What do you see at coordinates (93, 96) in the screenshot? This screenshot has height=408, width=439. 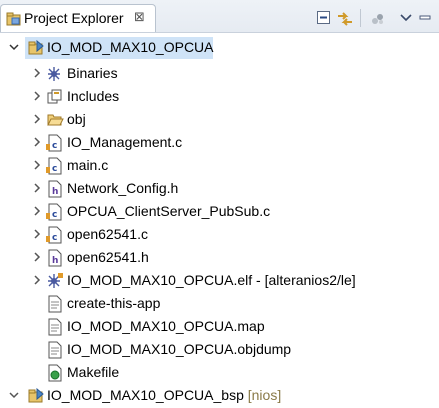 I see `tree-item-label: Includes` at bounding box center [93, 96].